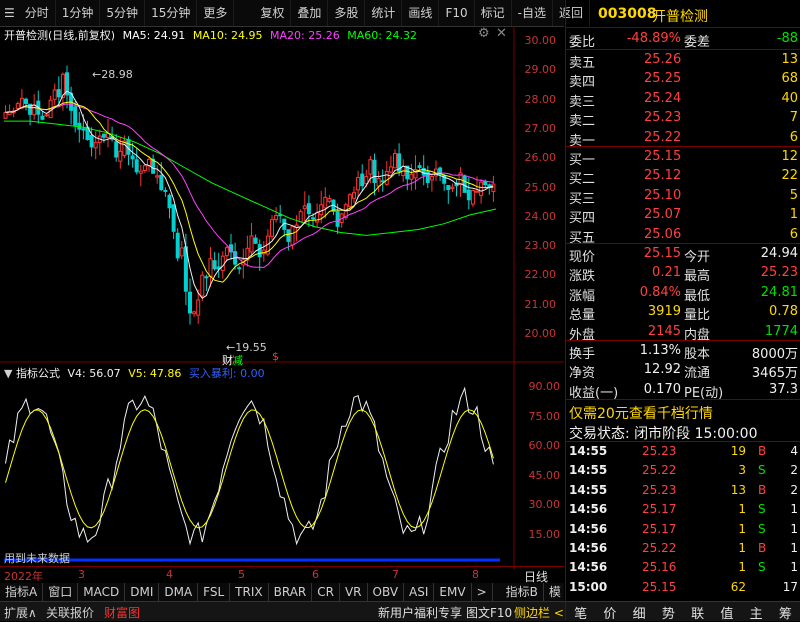 This screenshot has height=622, width=800. What do you see at coordinates (683, 139) in the screenshot?
I see `book-row: 卖一 25.22 6` at bounding box center [683, 139].